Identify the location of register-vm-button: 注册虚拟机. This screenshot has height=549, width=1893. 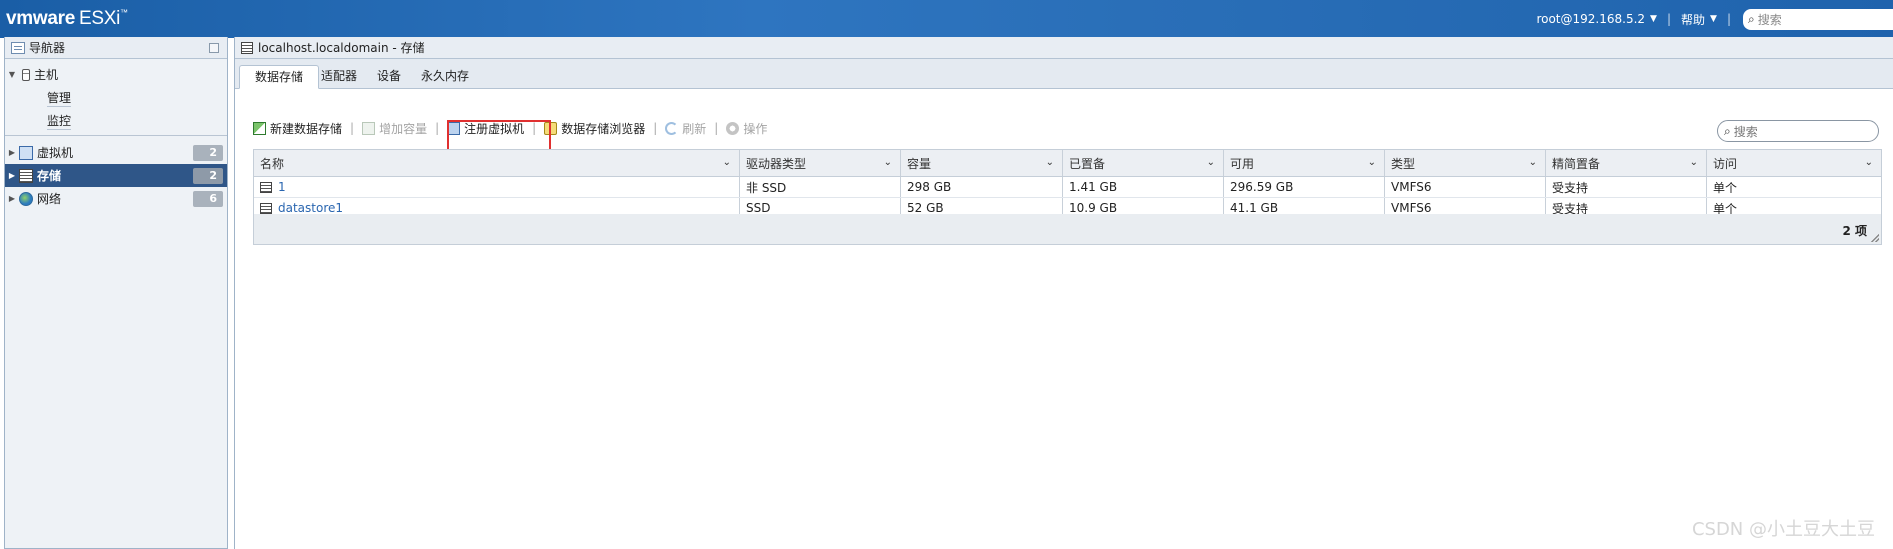
(485, 128).